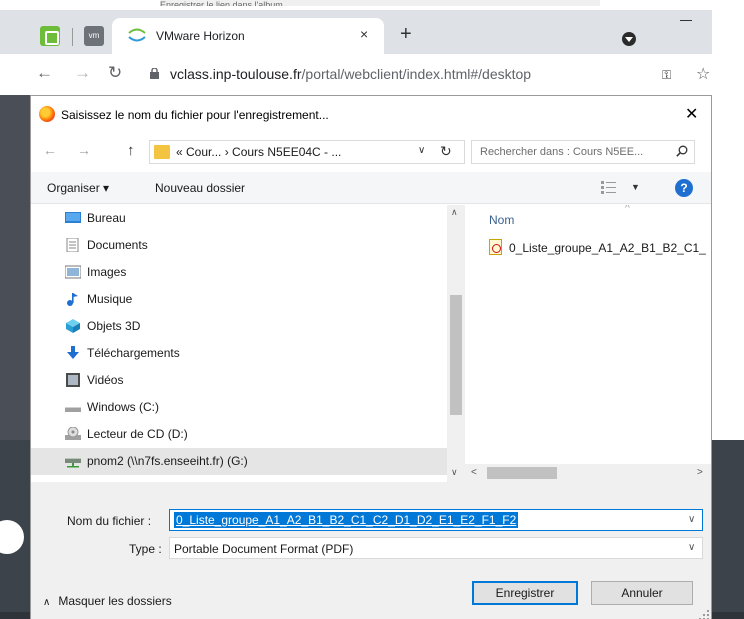 This screenshot has height=619, width=744. I want to click on chevron-down-icon: ∨, so click(421, 150).